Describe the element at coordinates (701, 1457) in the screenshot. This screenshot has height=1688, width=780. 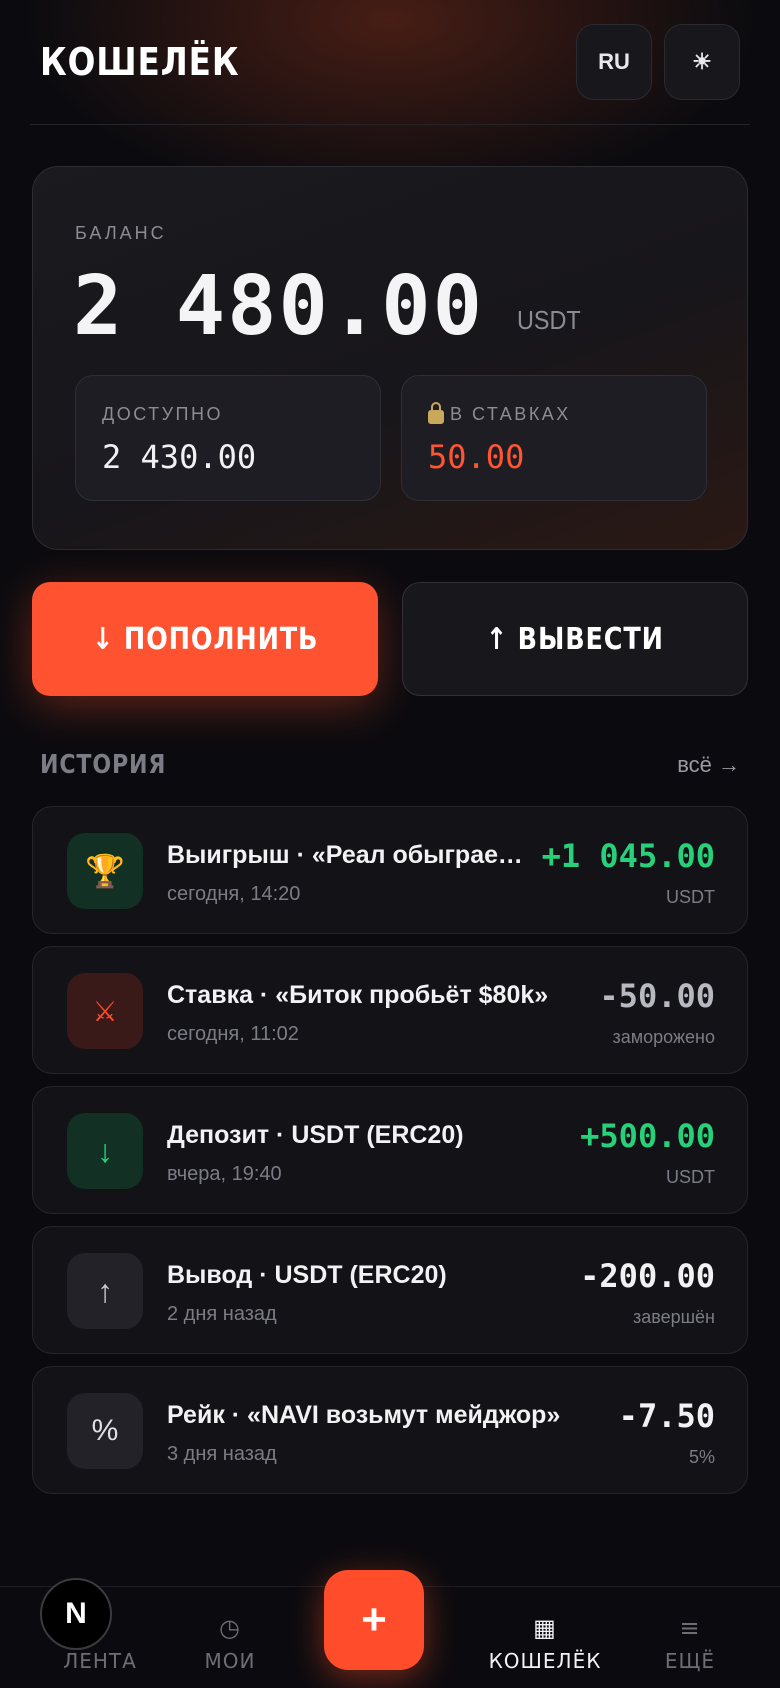
I see `history-item-sub: 5%` at that location.